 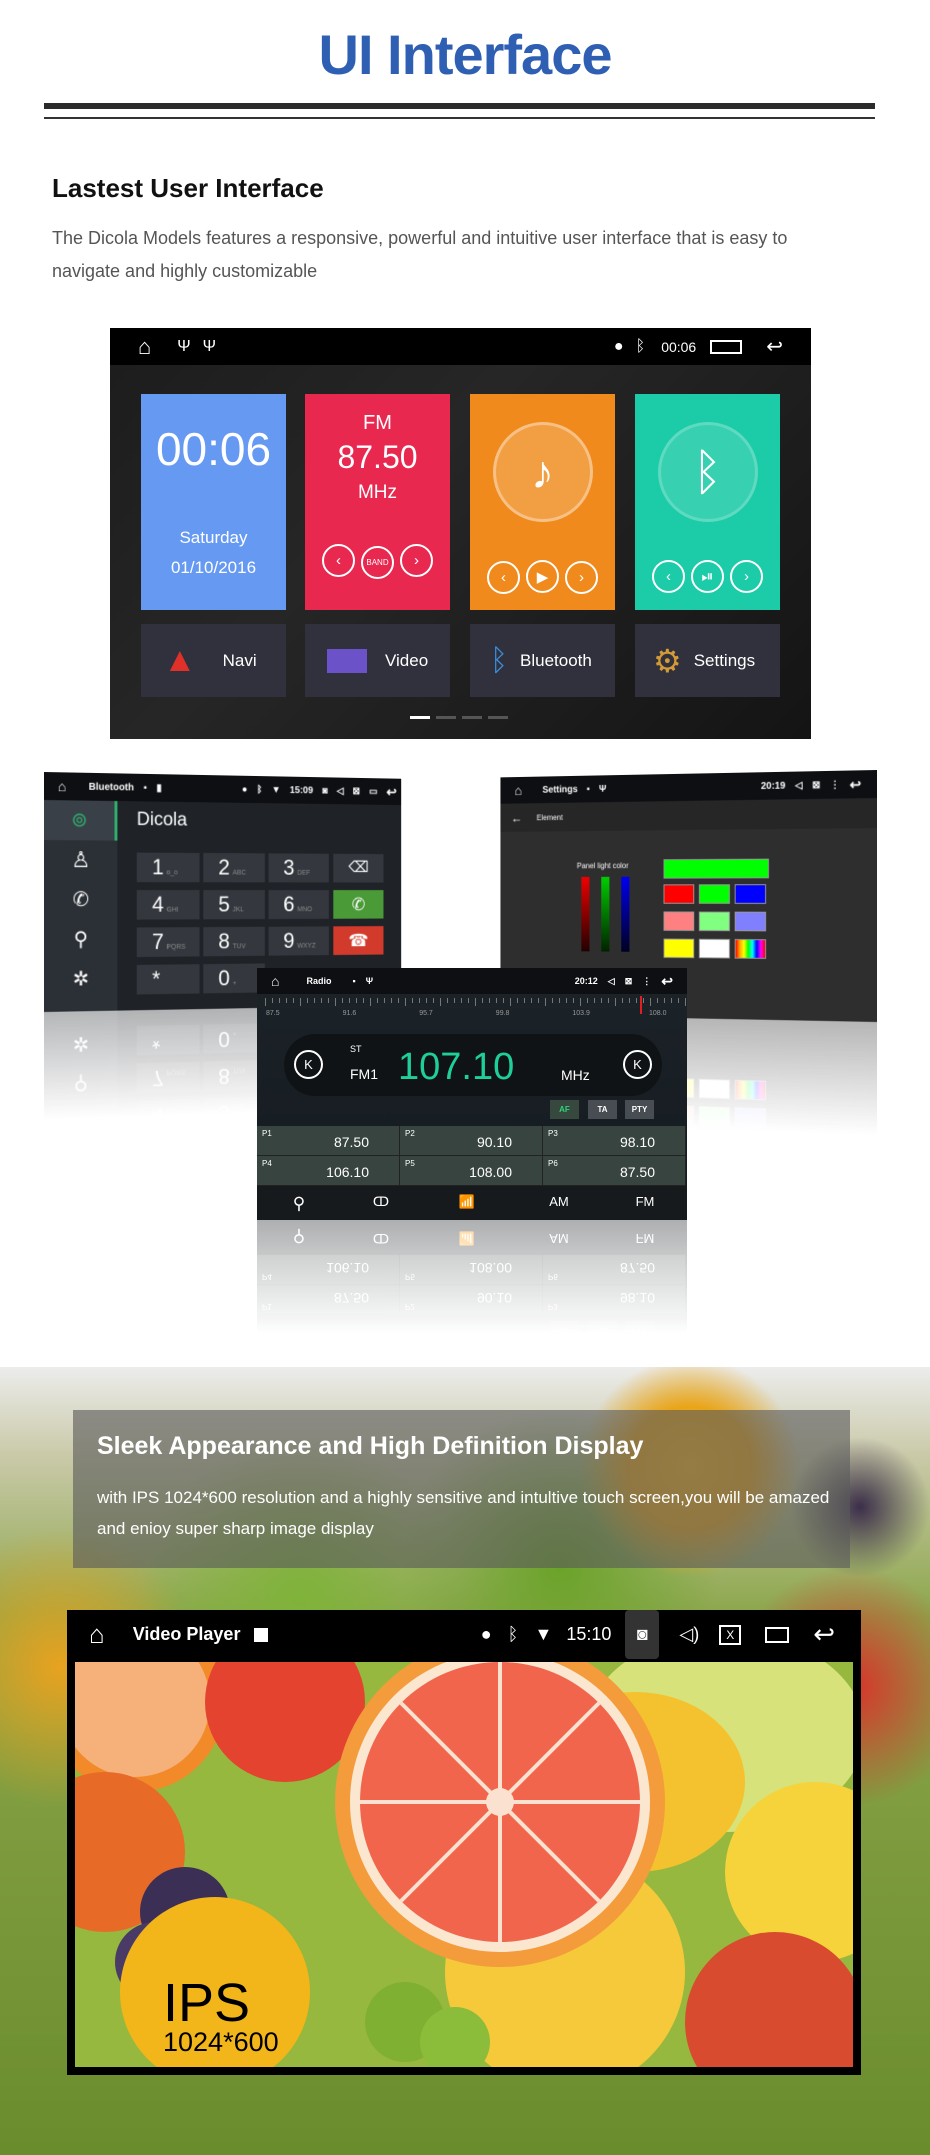 What do you see at coordinates (639, 1109) in the screenshot?
I see `pty-button: PTY` at bounding box center [639, 1109].